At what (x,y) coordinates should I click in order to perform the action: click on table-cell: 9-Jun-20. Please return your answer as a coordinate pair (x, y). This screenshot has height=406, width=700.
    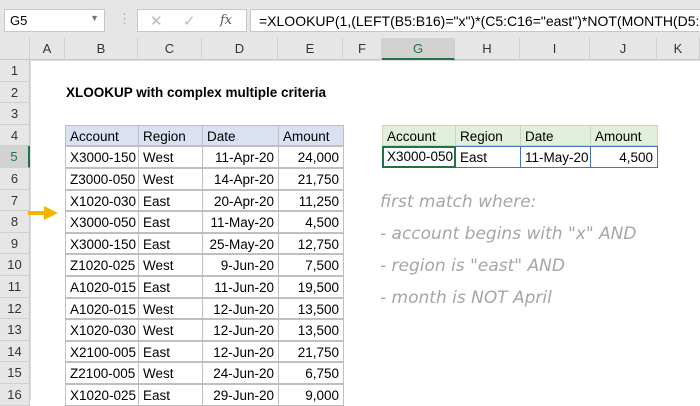
    Looking at the image, I should click on (240, 265).